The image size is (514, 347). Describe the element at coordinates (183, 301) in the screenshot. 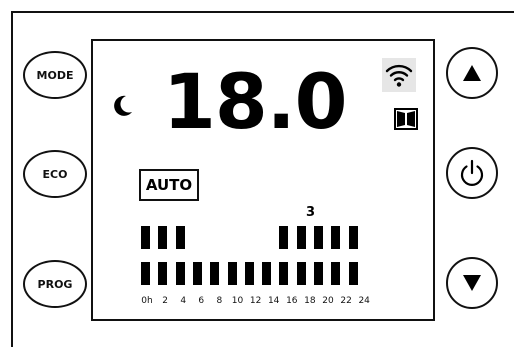

I see `hour-label: 4` at that location.